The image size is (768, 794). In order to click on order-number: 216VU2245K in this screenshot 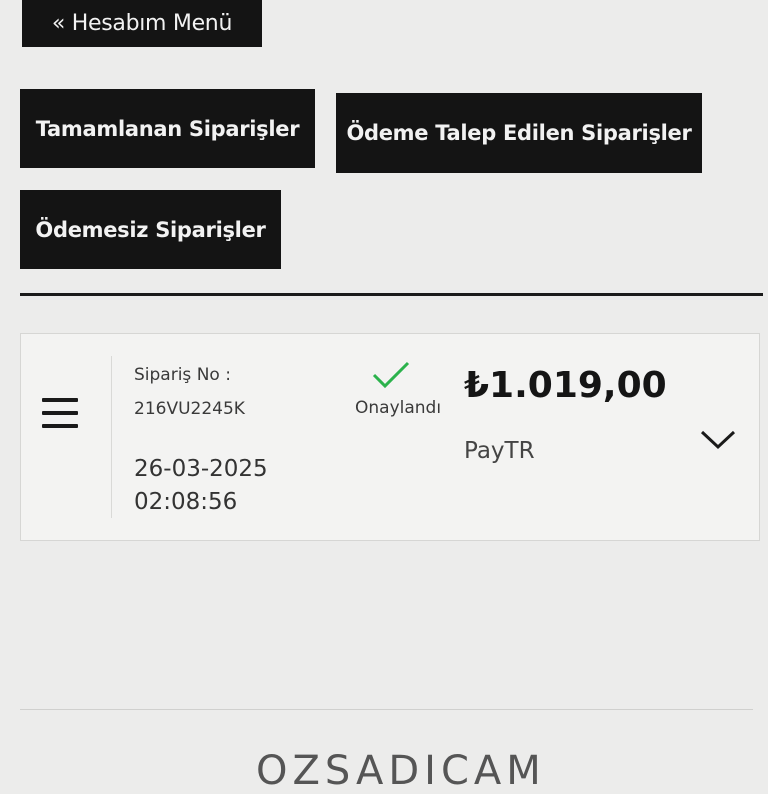, I will do `click(189, 409)`.